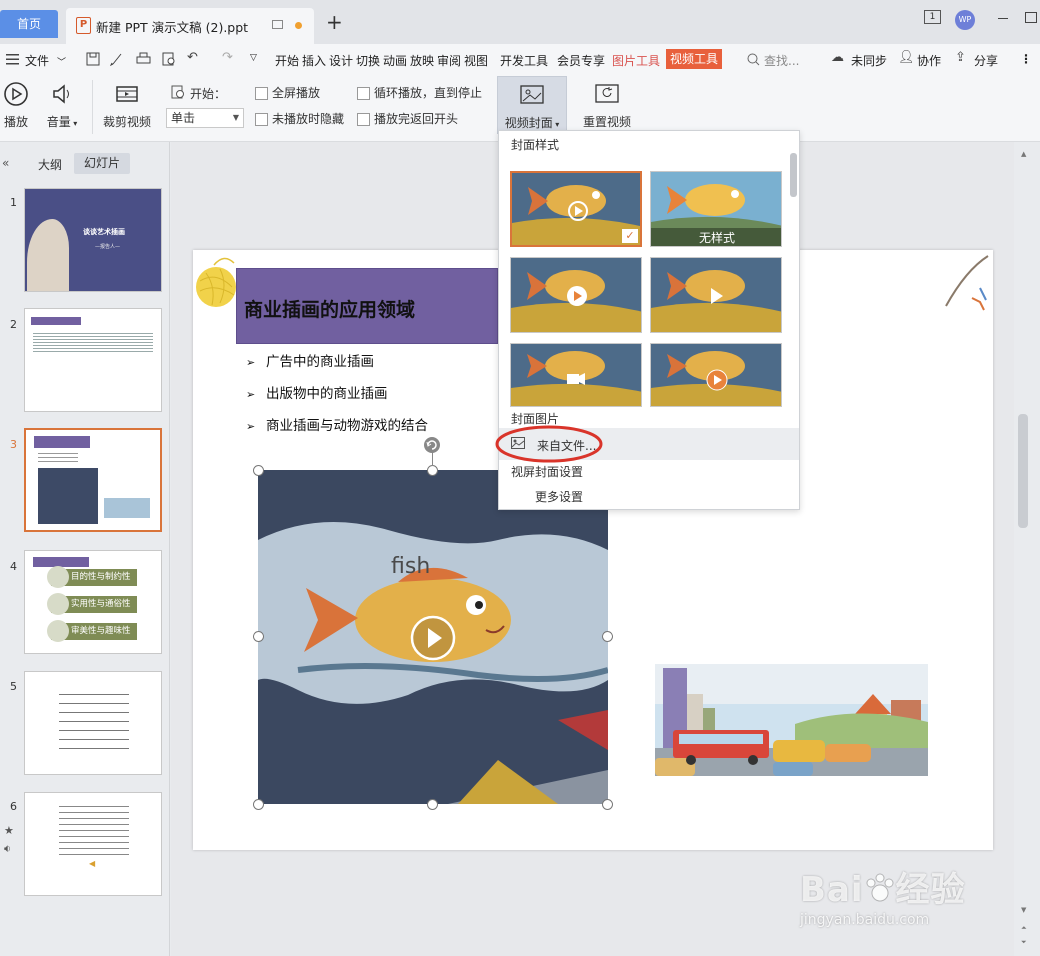 This screenshot has width=1040, height=956. What do you see at coordinates (117, 59) in the screenshot?
I see `brush-icon` at bounding box center [117, 59].